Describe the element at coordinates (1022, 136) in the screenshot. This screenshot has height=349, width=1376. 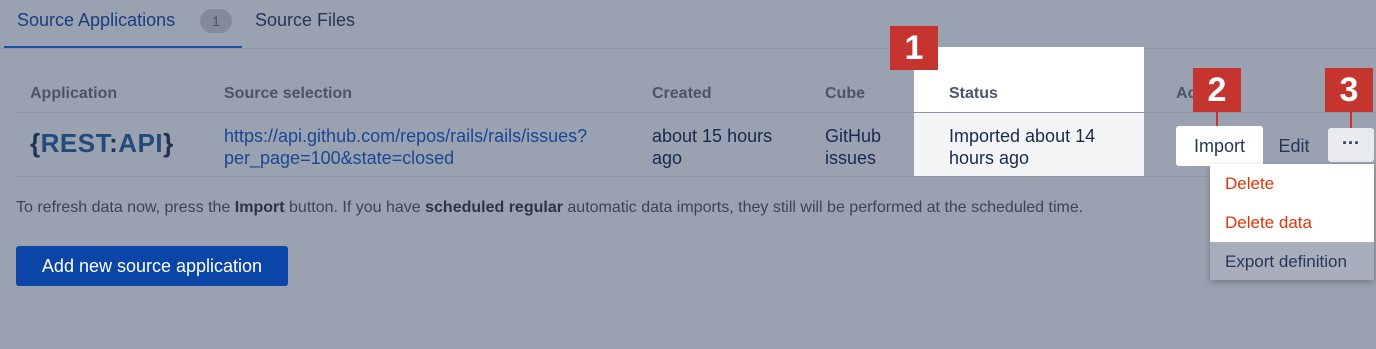
I see `status-line1: Imported about 14` at that location.